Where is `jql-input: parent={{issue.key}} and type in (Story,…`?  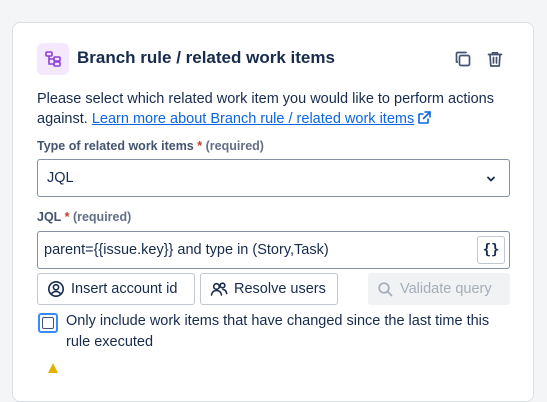 jql-input: parent={{issue.key}} and type in (Story,… is located at coordinates (273, 250).